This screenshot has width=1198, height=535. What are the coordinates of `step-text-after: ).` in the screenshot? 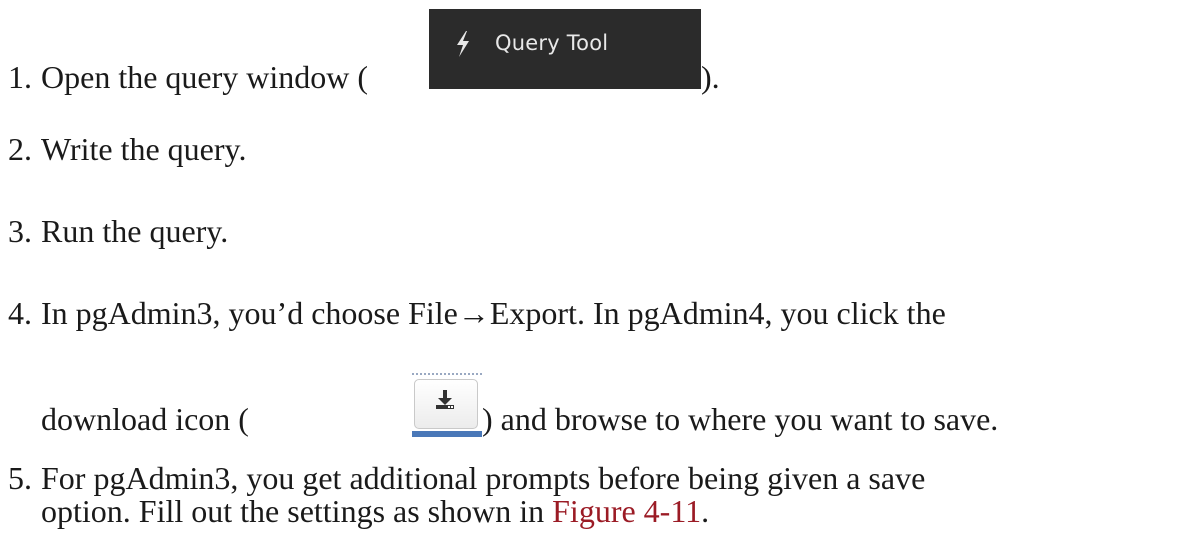 It's located at (710, 77).